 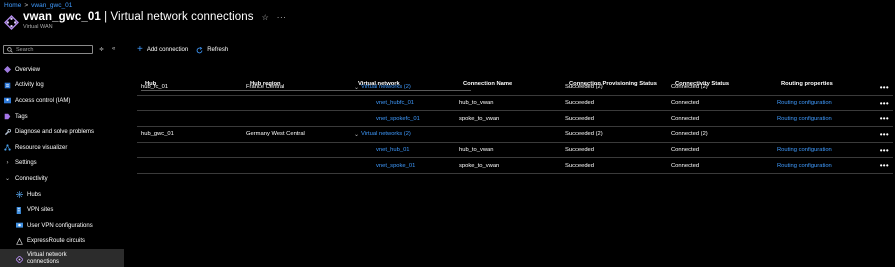 I want to click on sidebar-item-vnet-connections: Virtual network connections, so click(x=62, y=258).